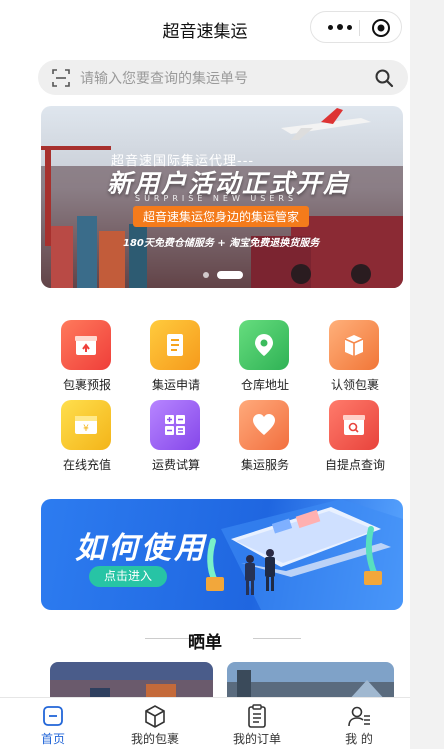 The image size is (444, 749). I want to click on grid-item-label: 集运申请, so click(175, 385).